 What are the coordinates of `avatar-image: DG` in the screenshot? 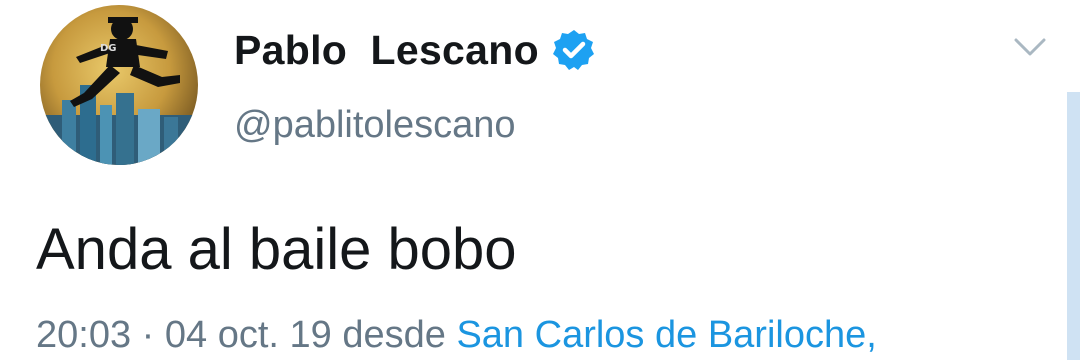 It's located at (119, 91).